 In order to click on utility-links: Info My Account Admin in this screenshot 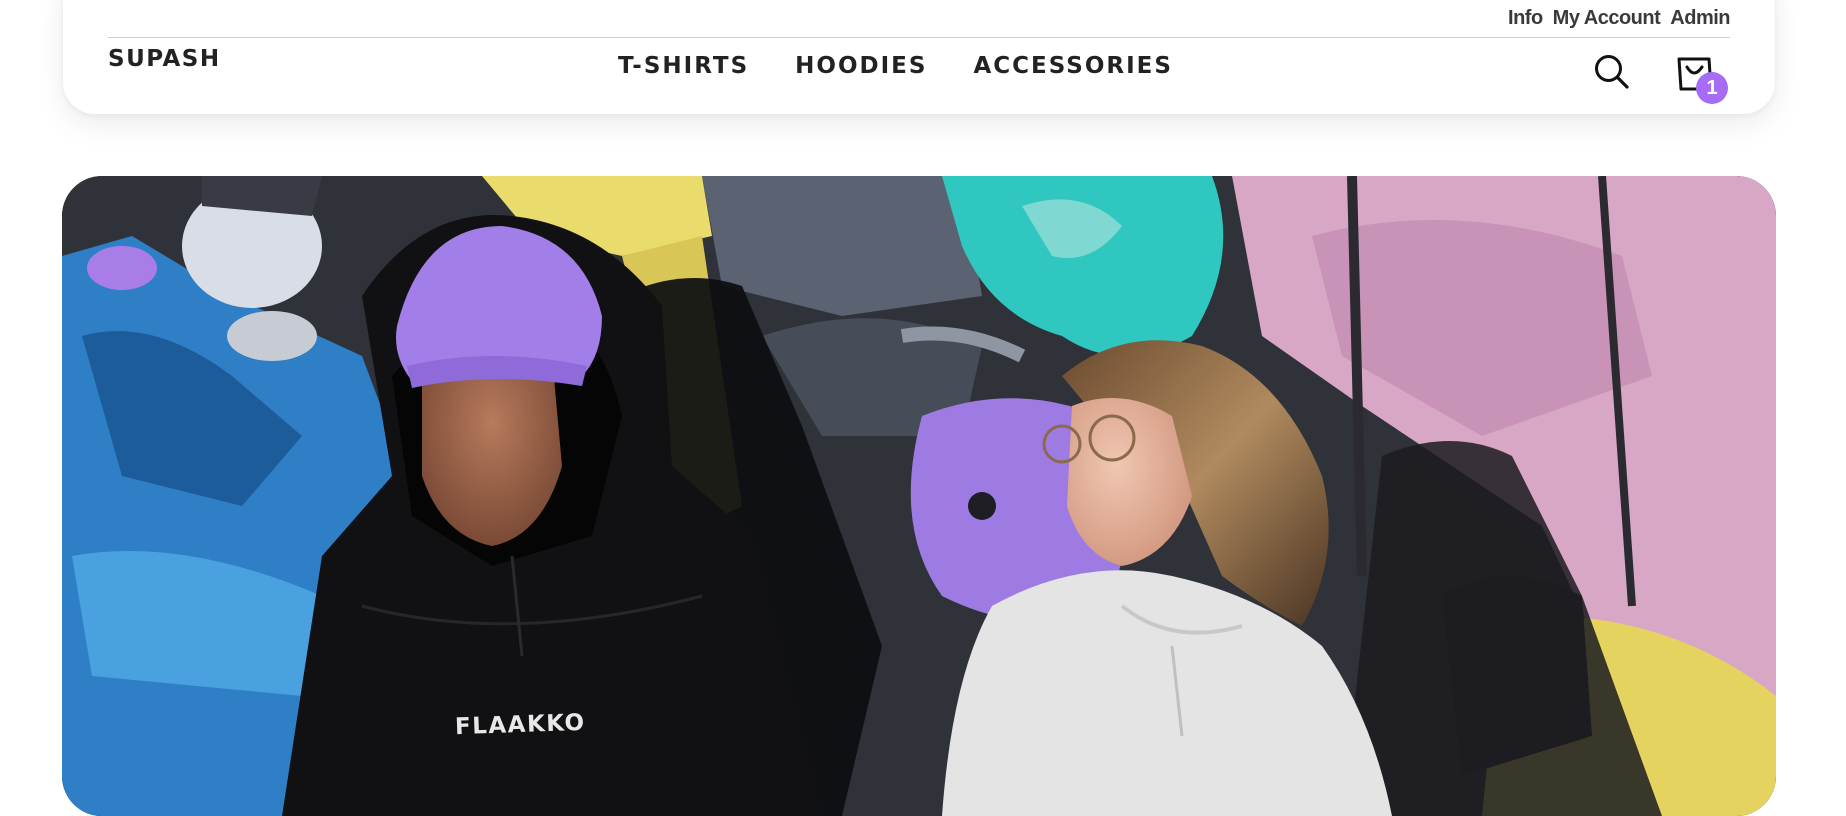, I will do `click(1619, 18)`.